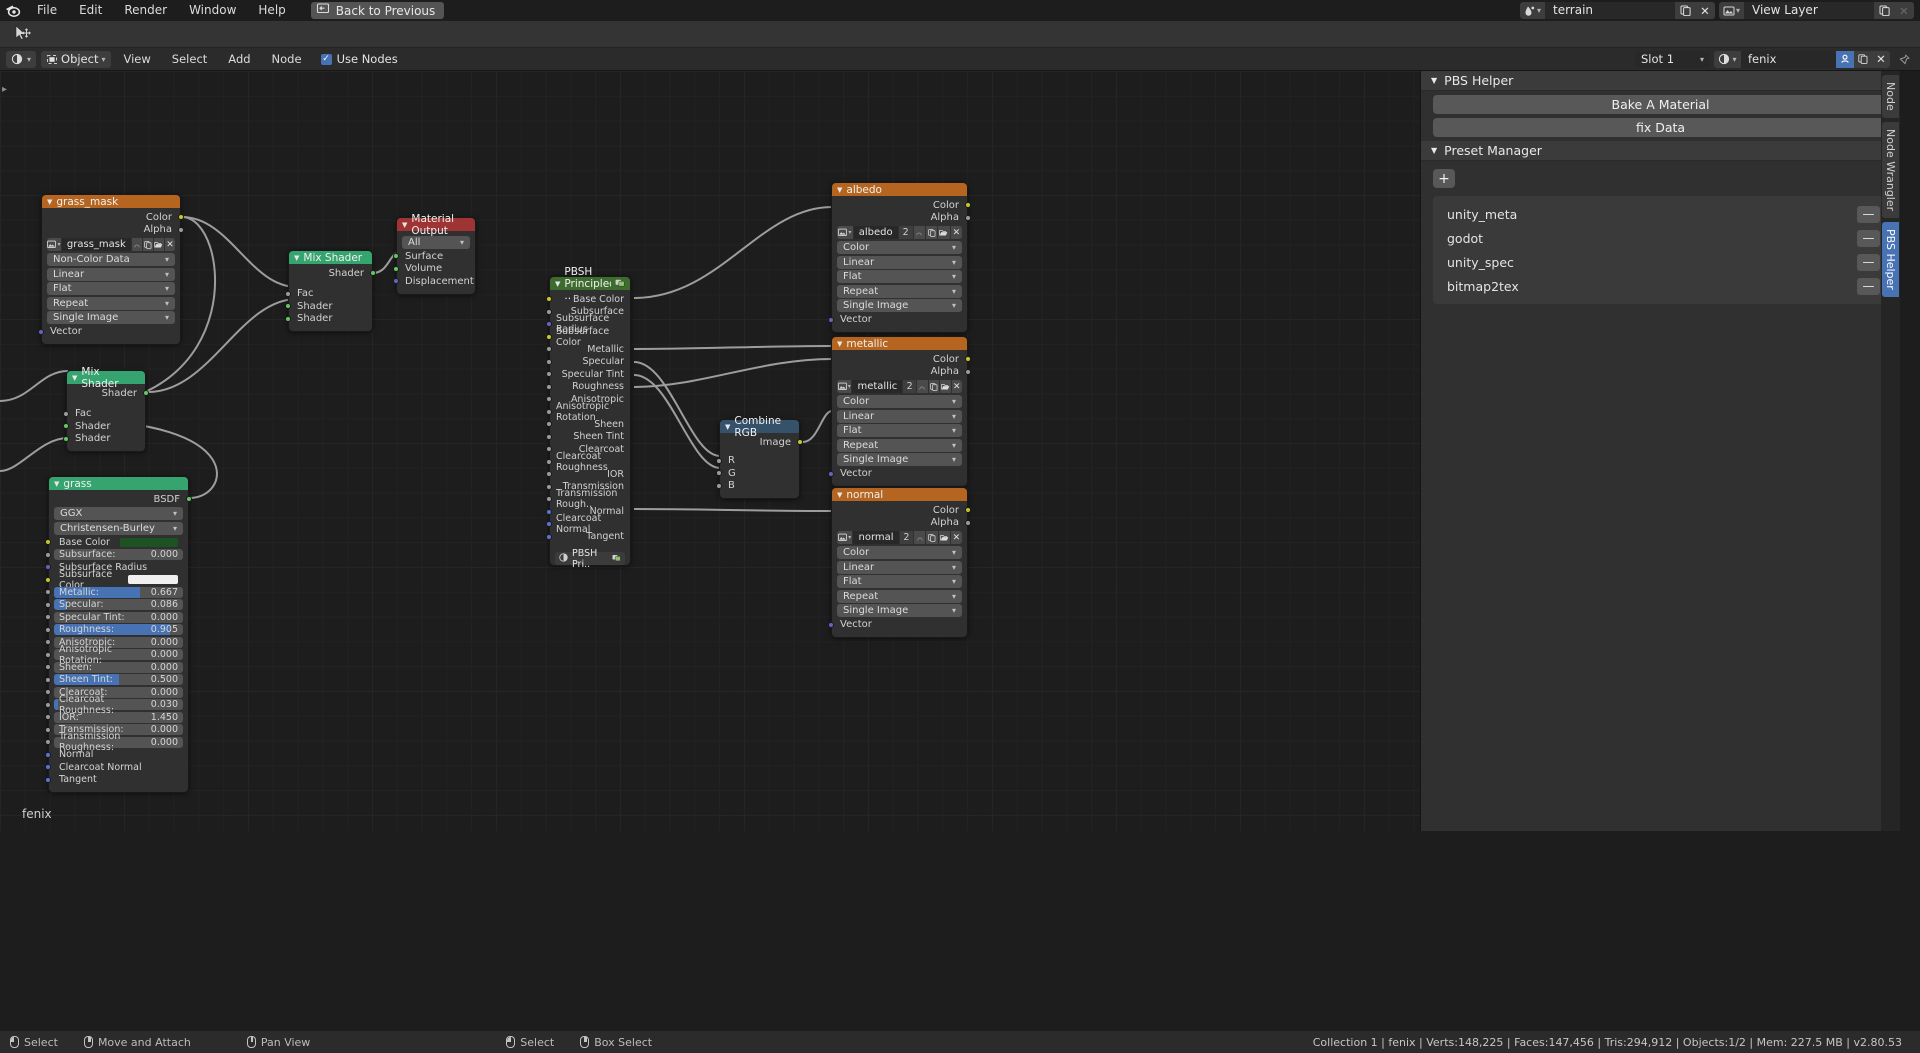 The width and height of the screenshot is (1920, 1053). Describe the element at coordinates (1884, 10) in the screenshot. I see `new-view-layer-button` at that location.